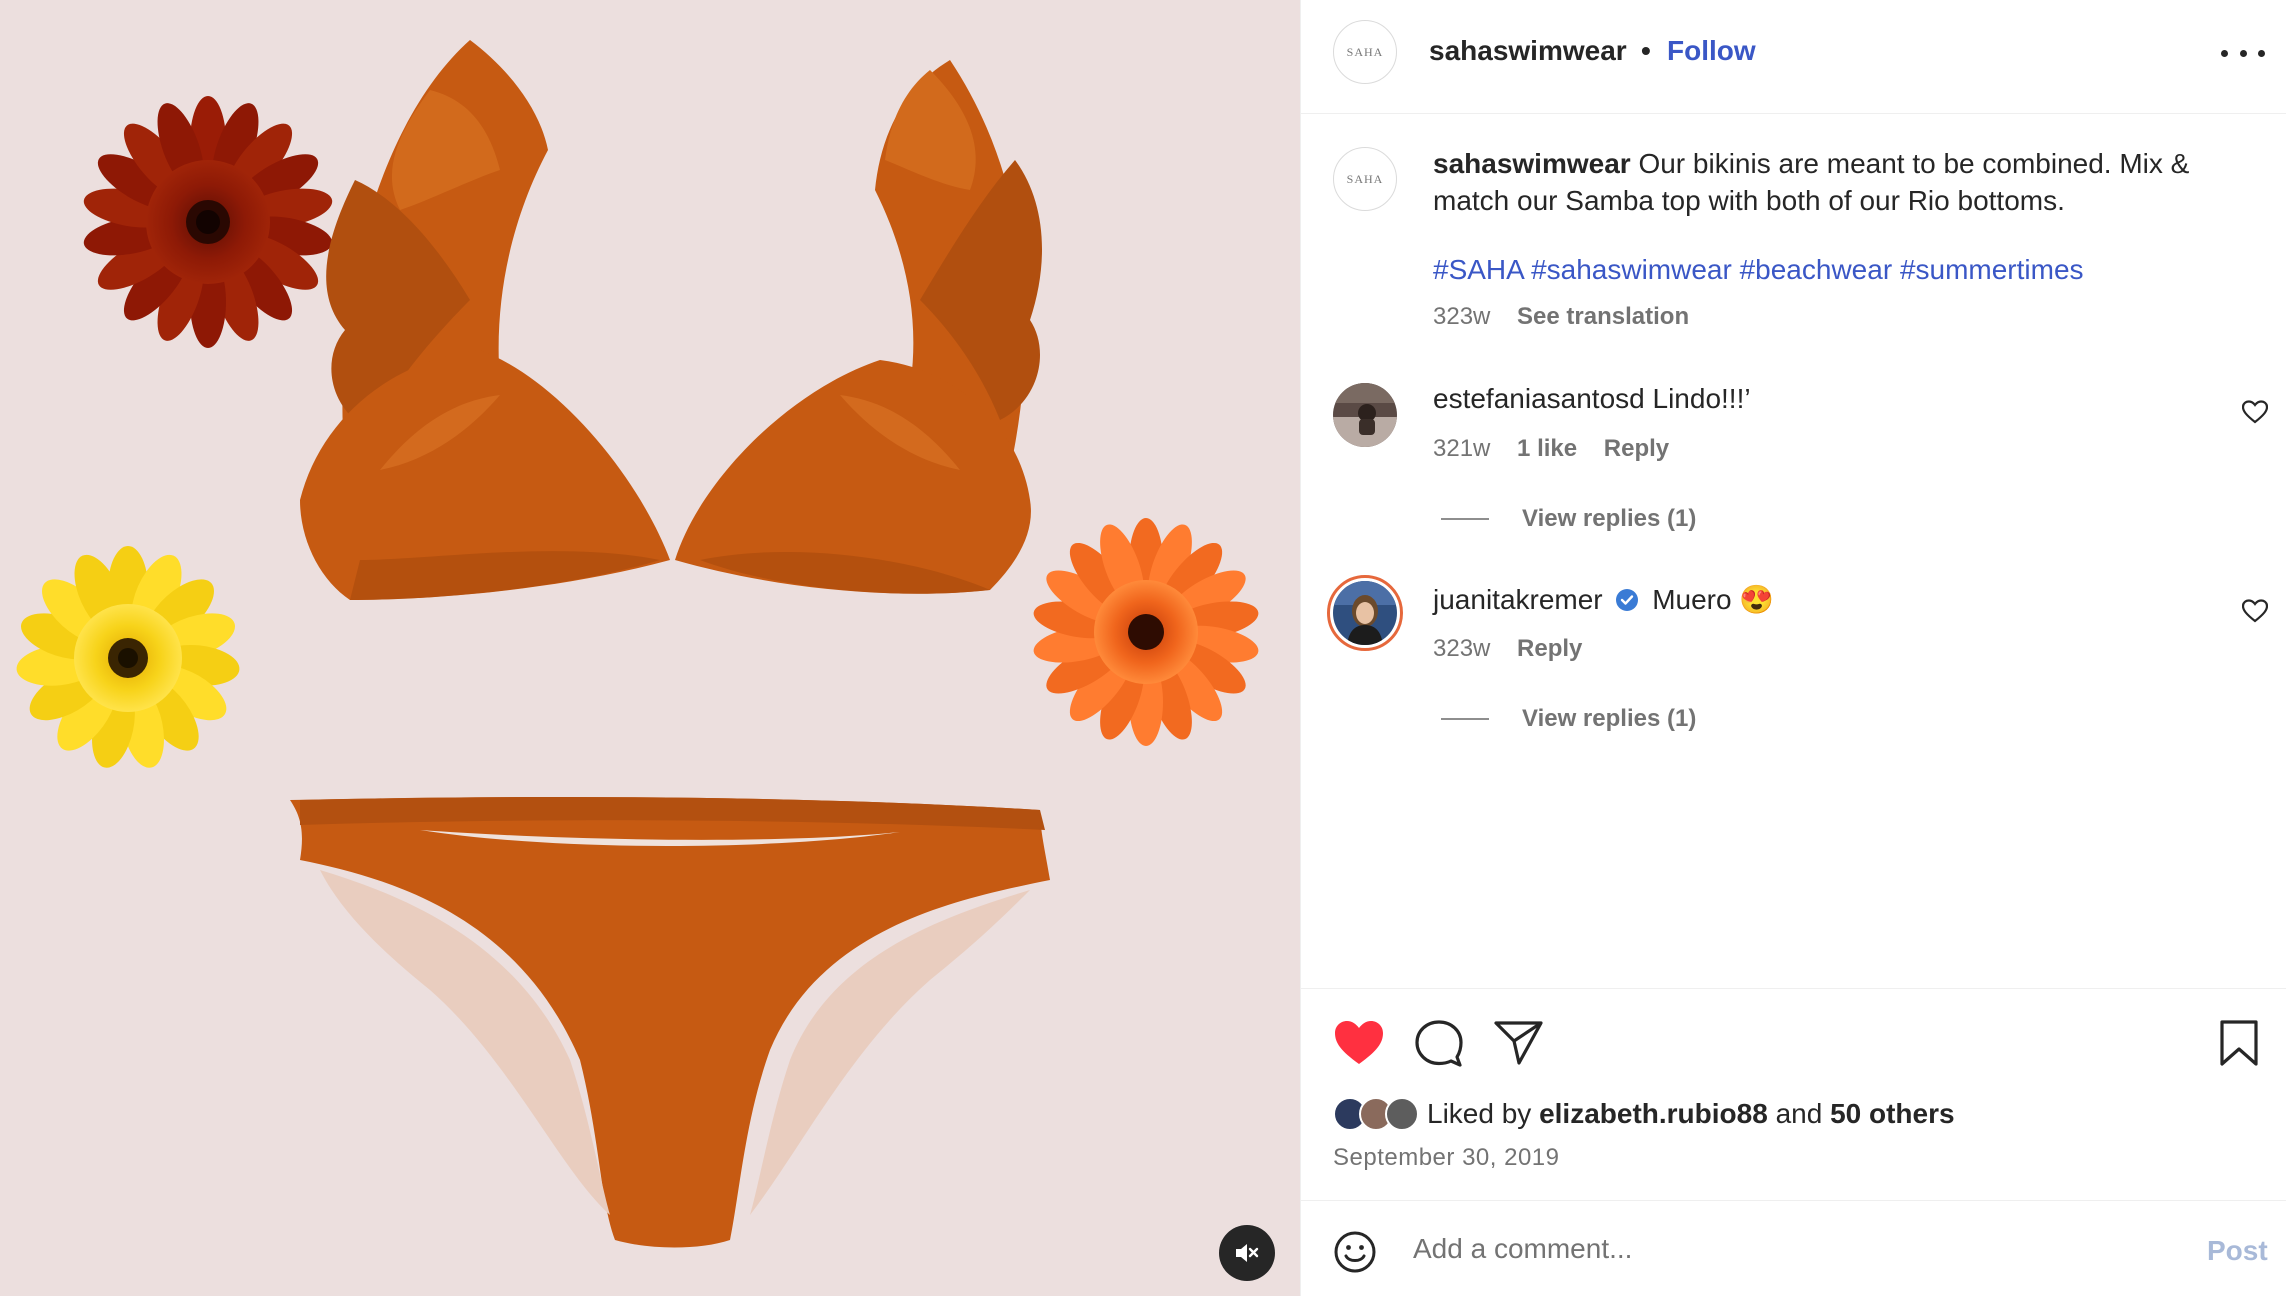  I want to click on orange-flower, so click(1146, 632).